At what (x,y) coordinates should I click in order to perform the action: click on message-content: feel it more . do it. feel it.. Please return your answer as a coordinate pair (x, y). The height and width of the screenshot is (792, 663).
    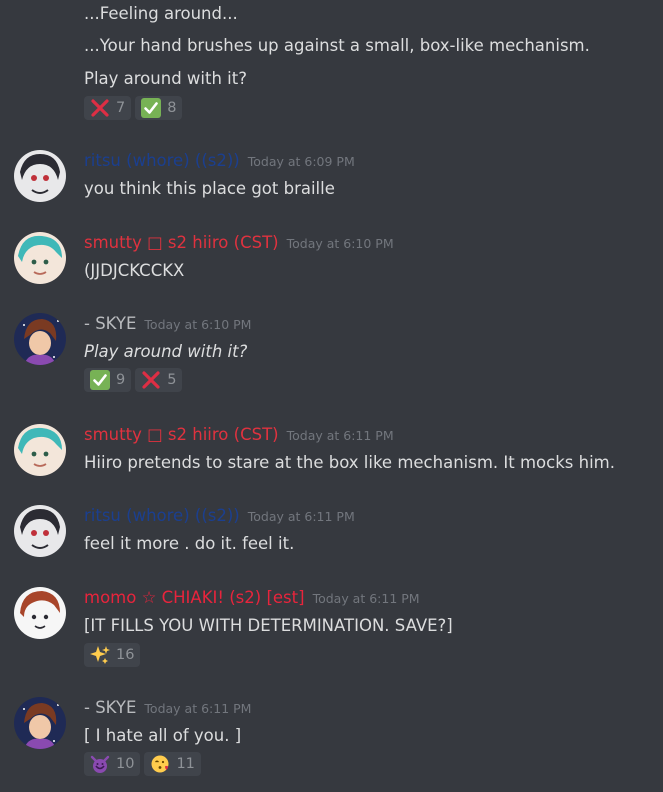
    Looking at the image, I should click on (189, 543).